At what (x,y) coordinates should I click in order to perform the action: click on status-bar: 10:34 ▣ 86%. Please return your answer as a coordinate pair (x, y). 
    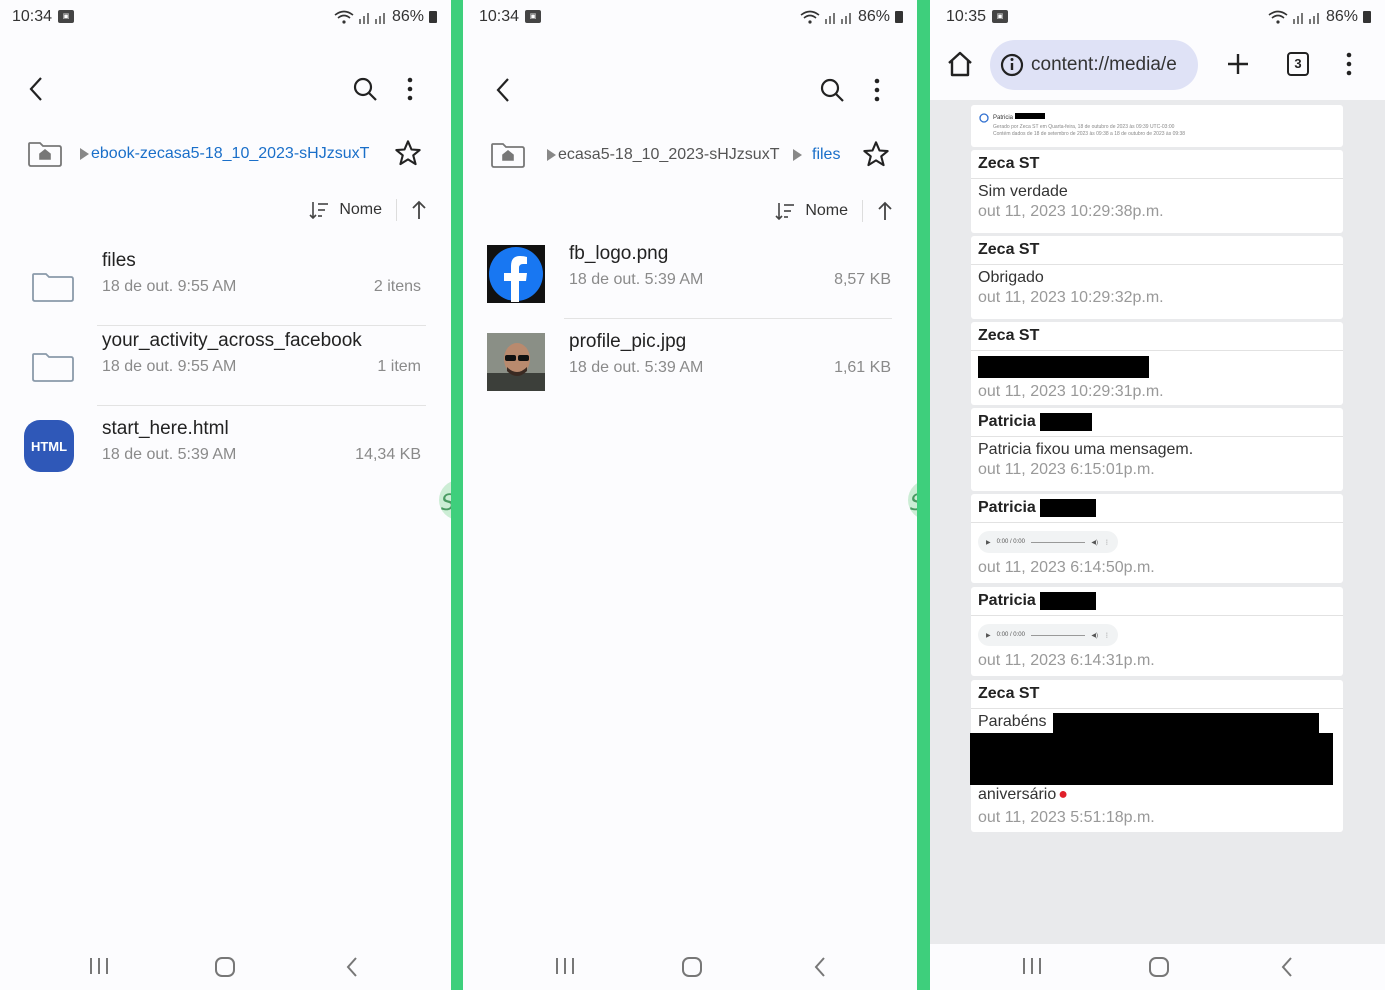
    Looking at the image, I should click on (225, 17).